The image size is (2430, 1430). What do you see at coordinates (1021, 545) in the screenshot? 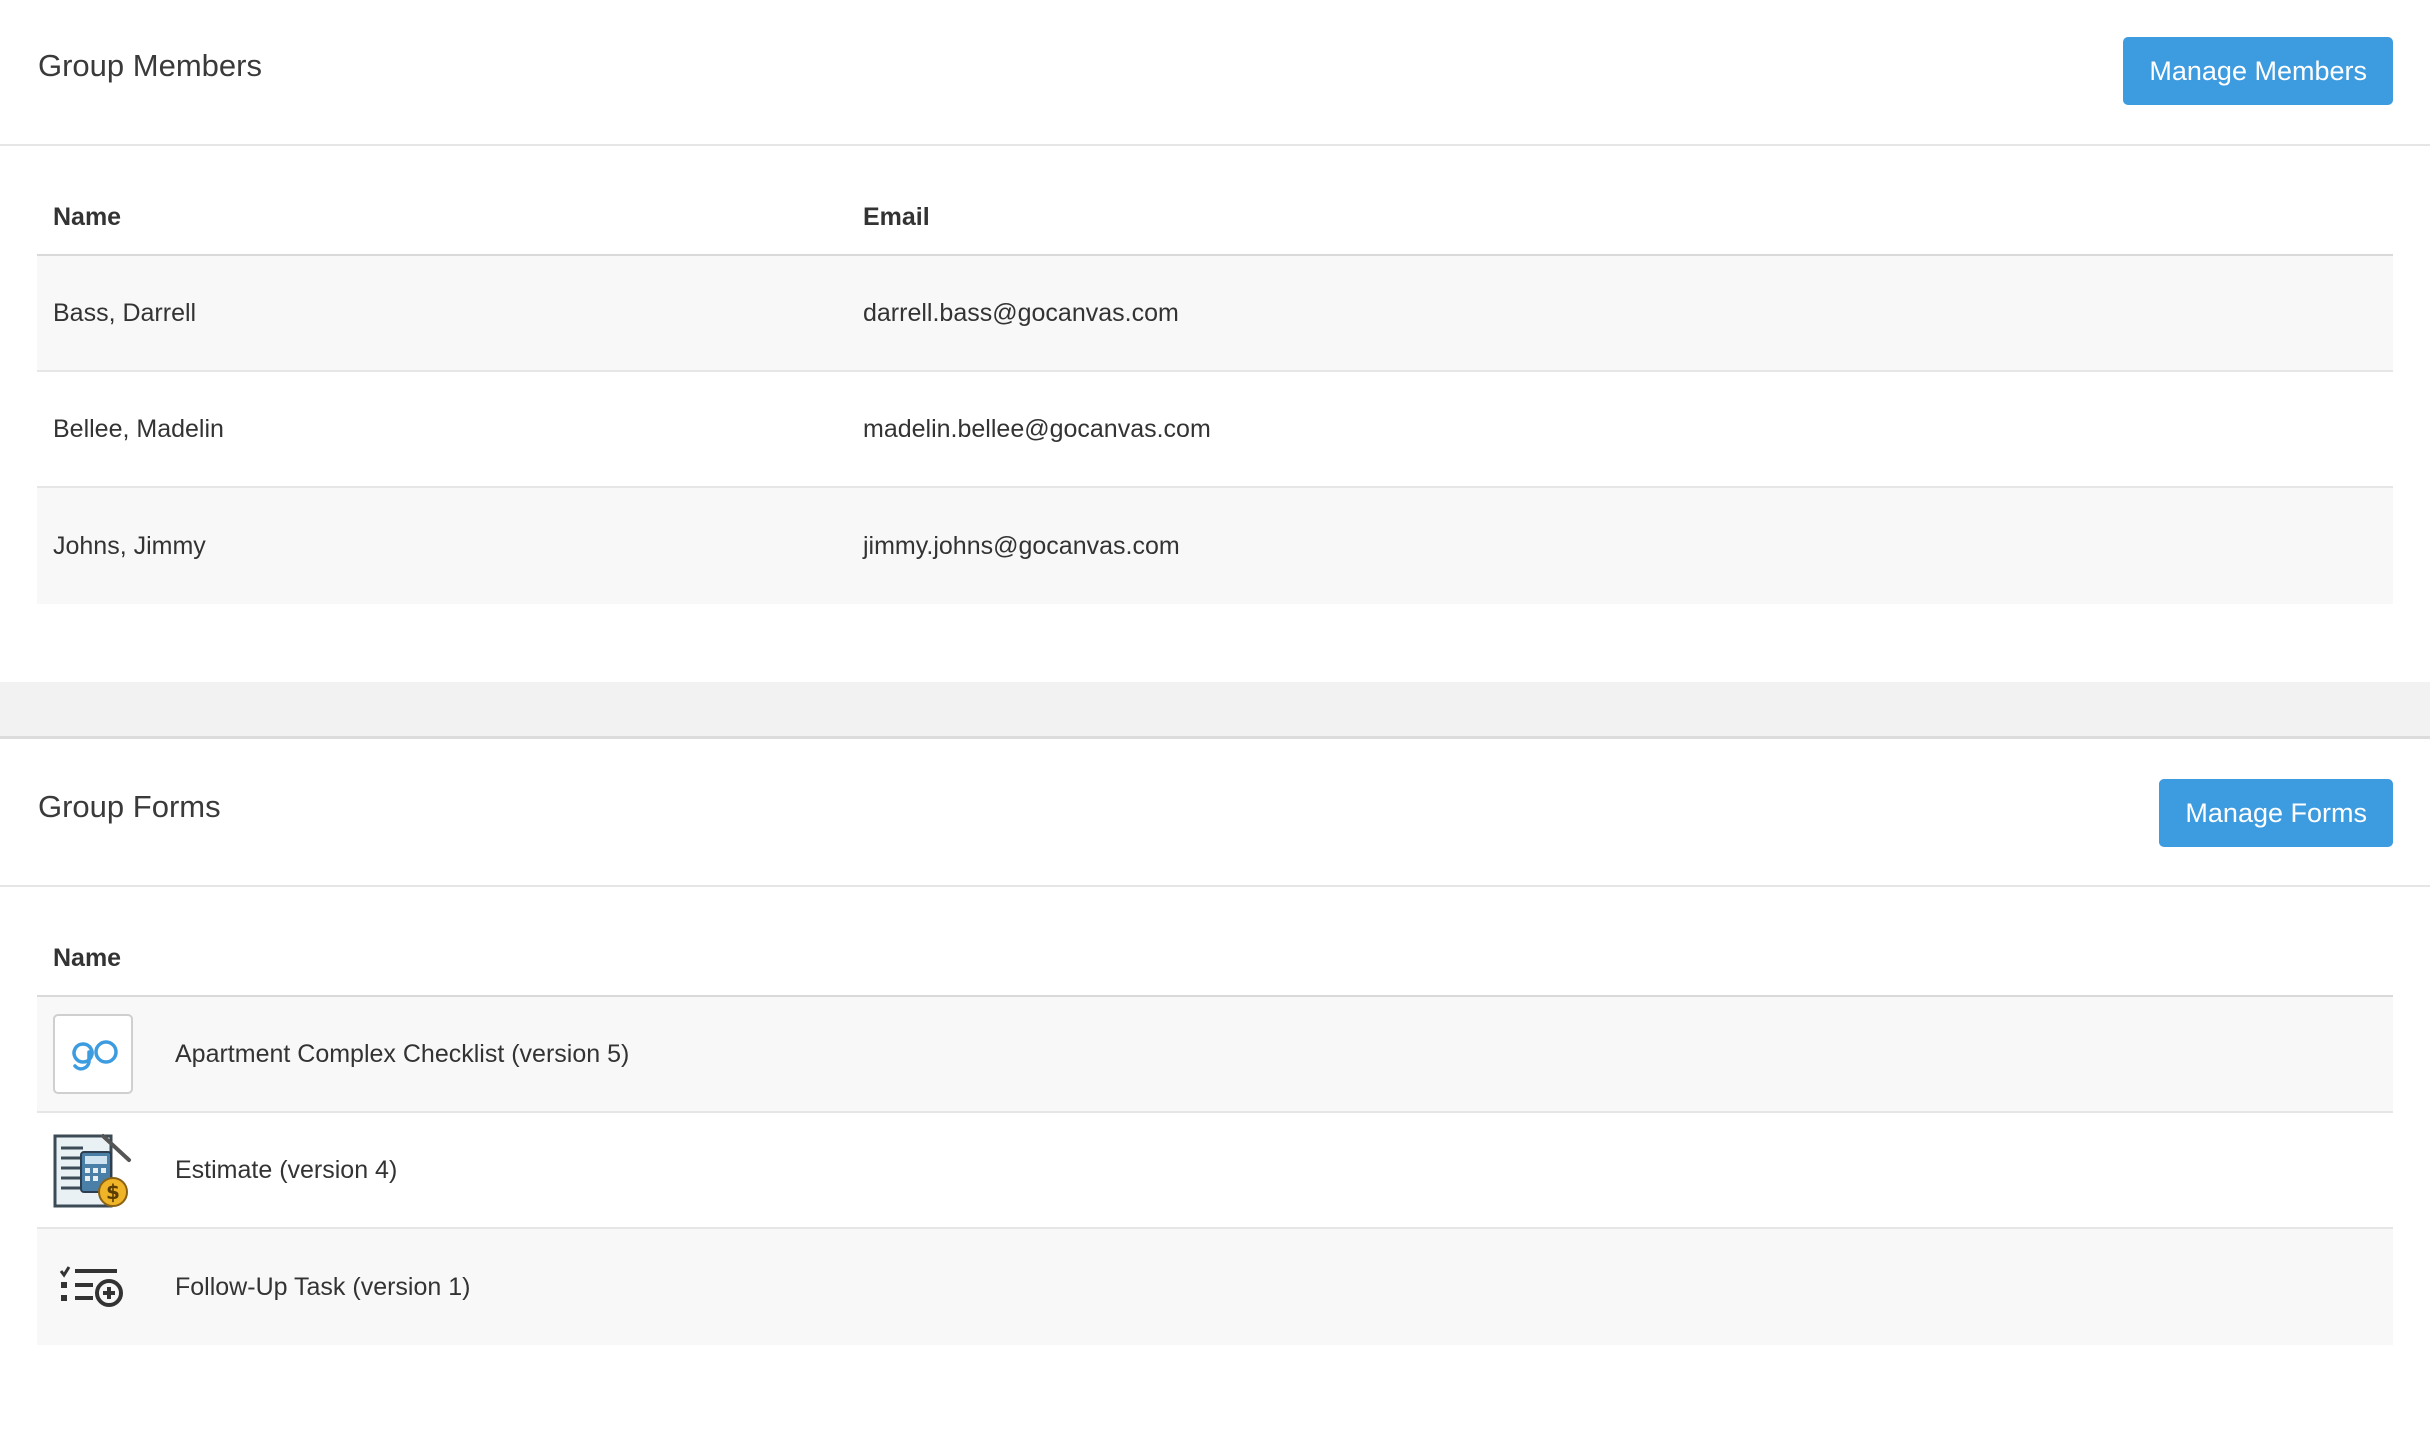
I see `member-email: jimmy.johns@gocanvas.com` at bounding box center [1021, 545].